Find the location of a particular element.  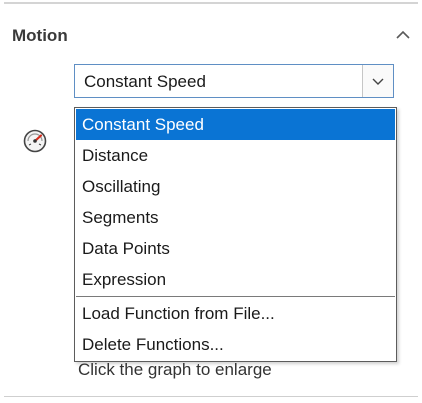

chevron-up-icon is located at coordinates (403, 35).